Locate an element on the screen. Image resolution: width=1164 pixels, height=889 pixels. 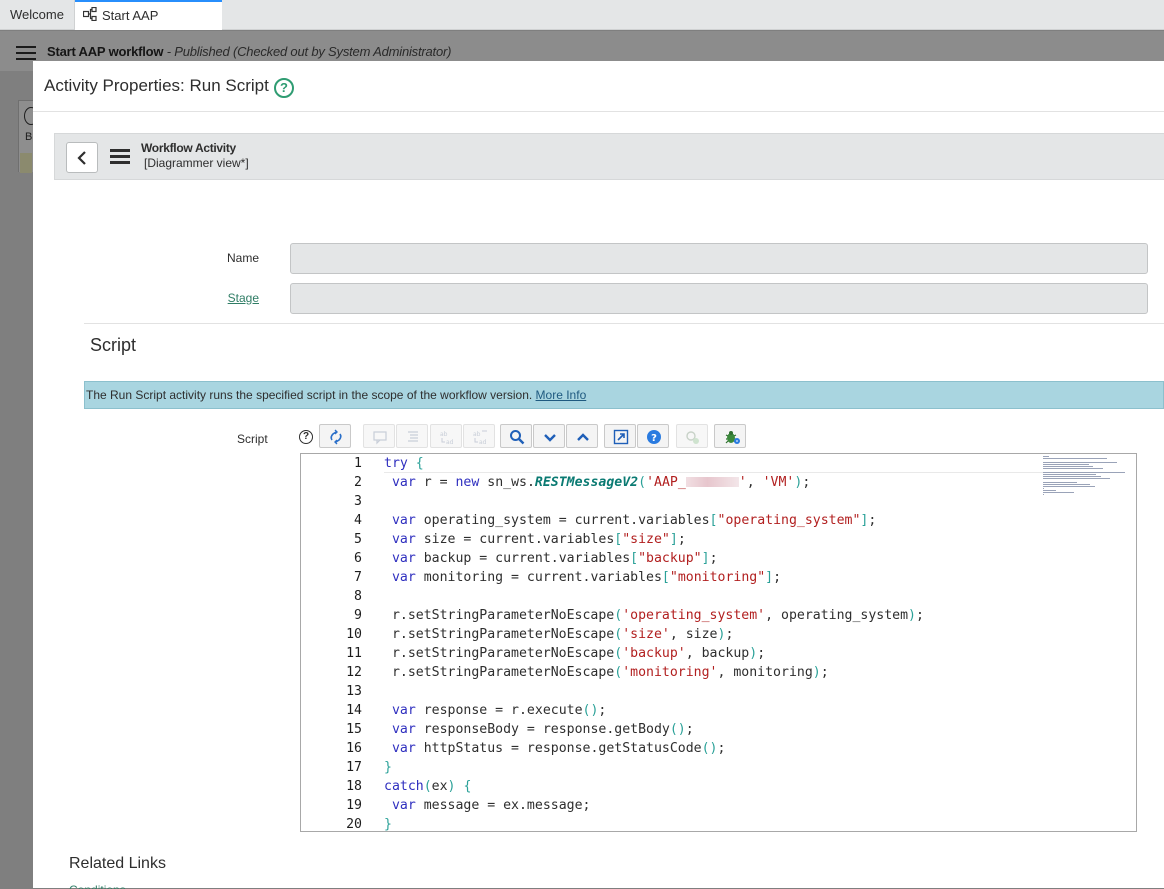
related-link-conditions: Conditions is located at coordinates (97, 886).